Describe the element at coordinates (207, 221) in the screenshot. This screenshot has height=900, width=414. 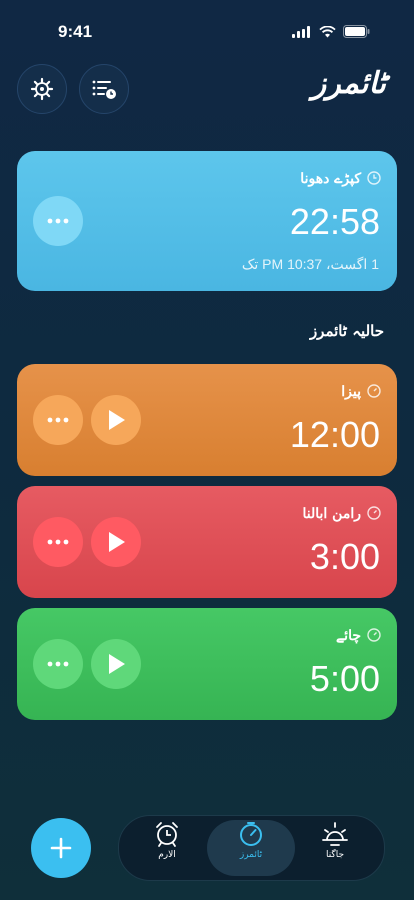
I see `active-timer-card: کپڑے دھونا 22:58 1 اگست، 10:37 PM تک` at that location.